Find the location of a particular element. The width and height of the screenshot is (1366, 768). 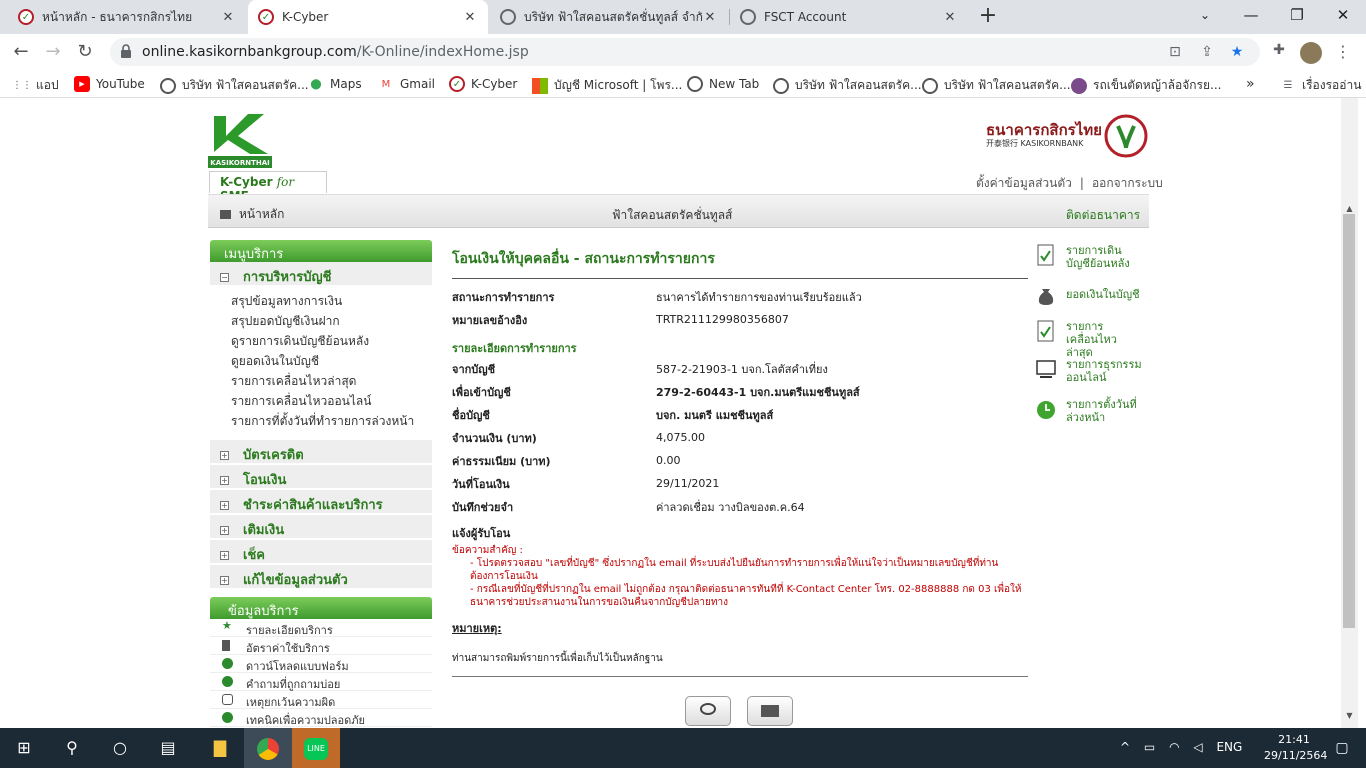

minimize-button: — is located at coordinates (1251, 15).